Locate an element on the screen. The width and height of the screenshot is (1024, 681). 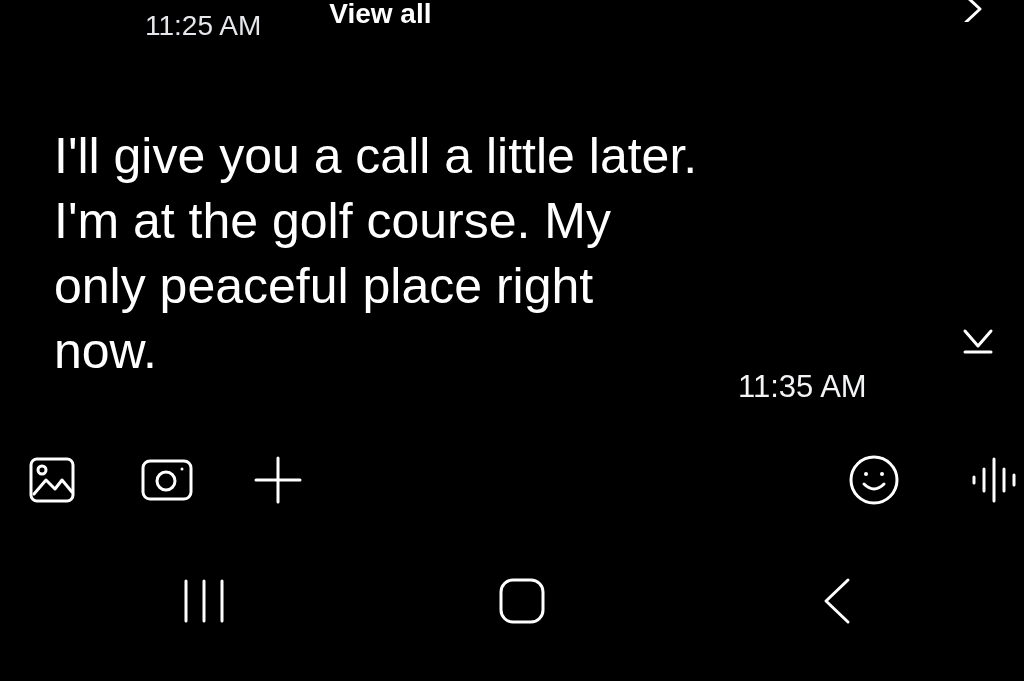
view-all-link: View all is located at coordinates (380, 14).